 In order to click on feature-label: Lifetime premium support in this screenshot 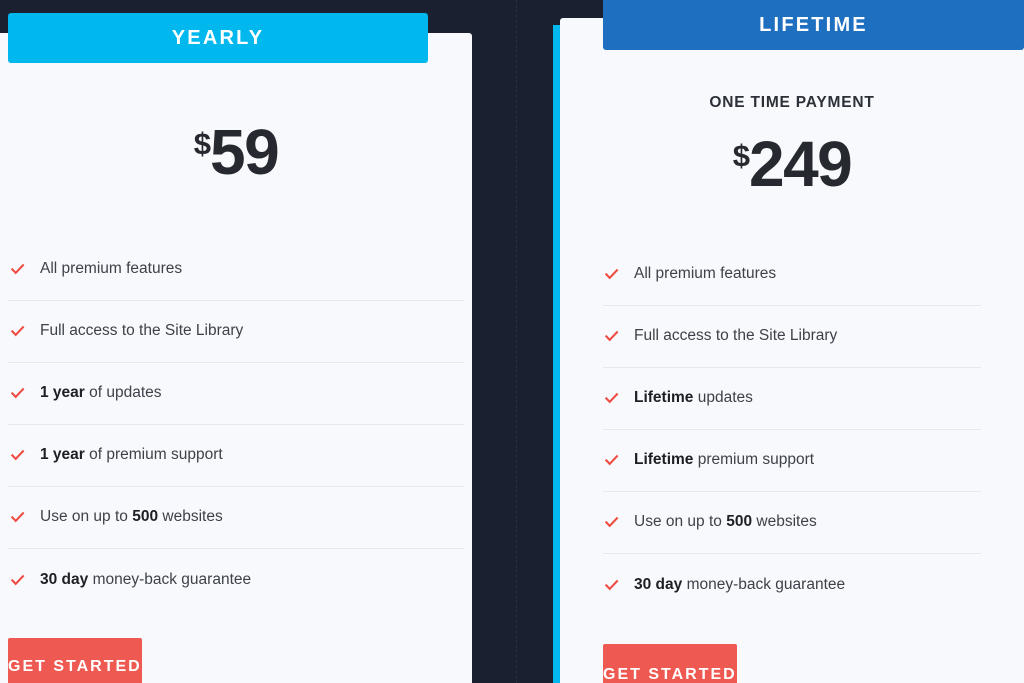, I will do `click(724, 460)`.